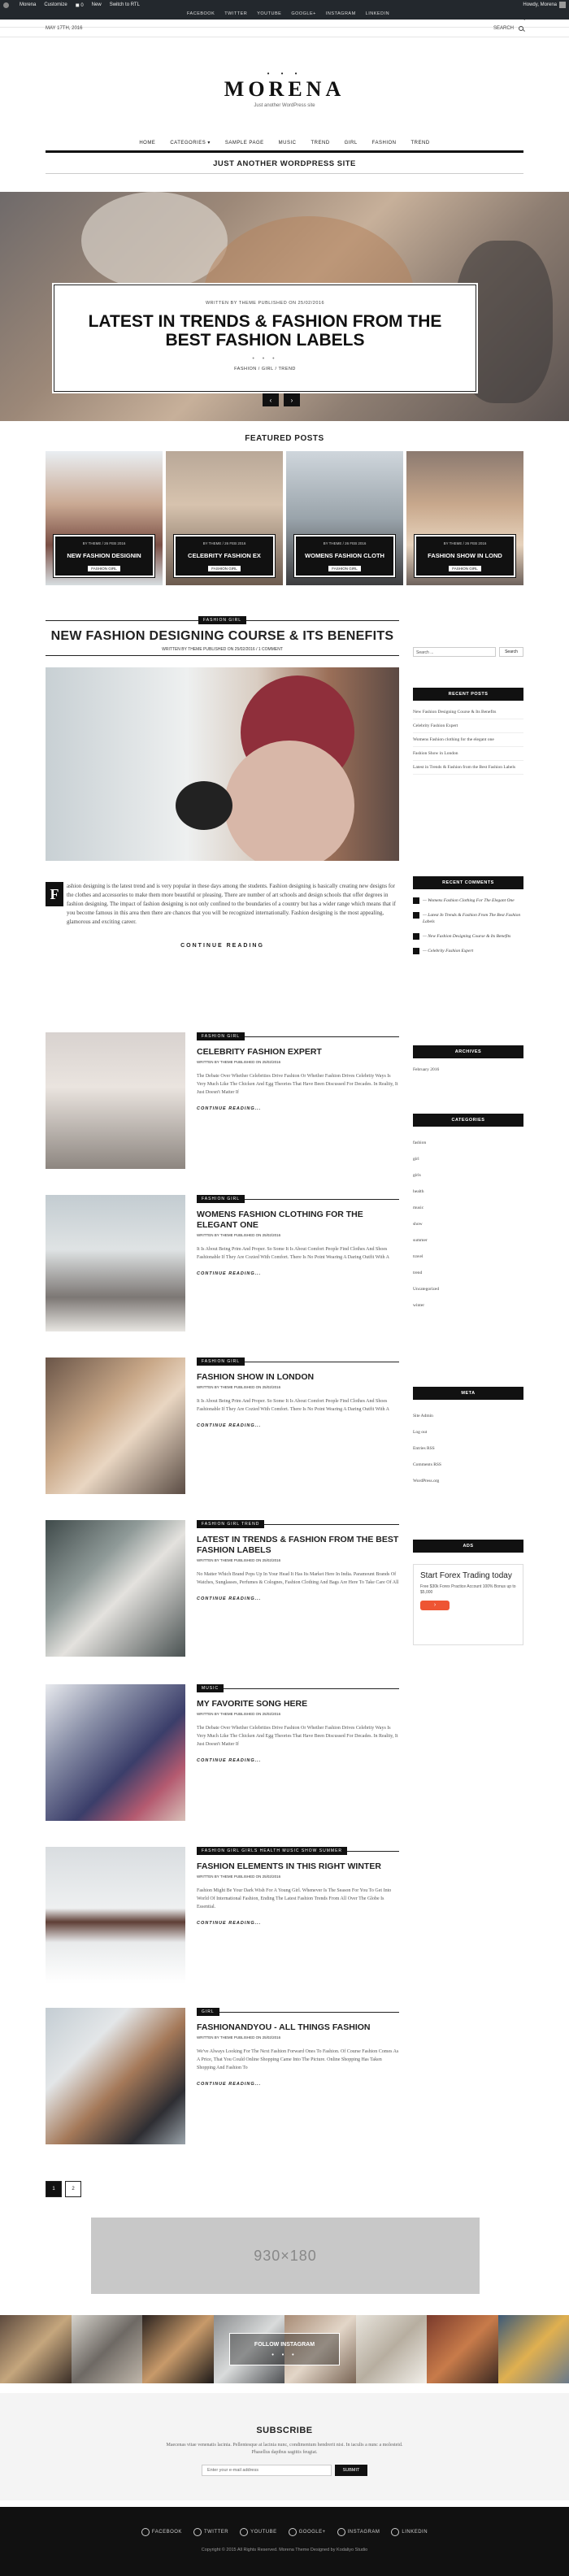 This screenshot has width=569, height=2576. Describe the element at coordinates (303, 15) in the screenshot. I see `strip-google: GOOGLE+` at that location.